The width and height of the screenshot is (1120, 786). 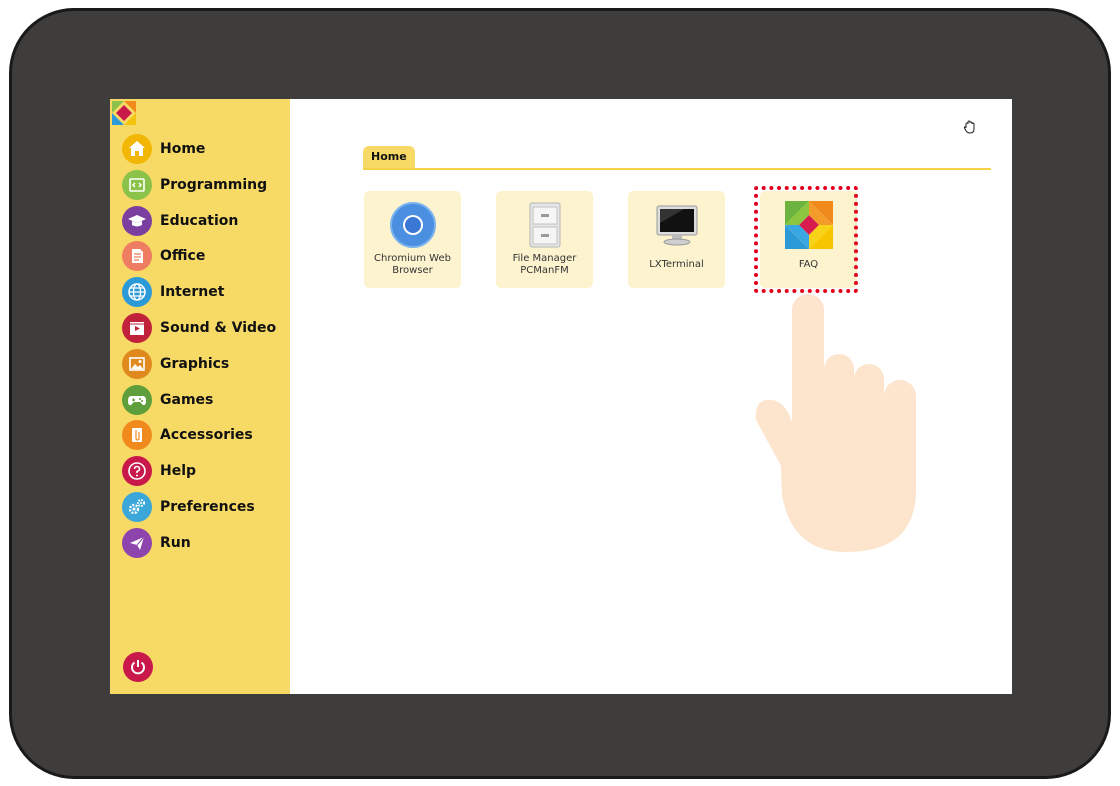 I want to click on home-icon, so click(x=137, y=149).